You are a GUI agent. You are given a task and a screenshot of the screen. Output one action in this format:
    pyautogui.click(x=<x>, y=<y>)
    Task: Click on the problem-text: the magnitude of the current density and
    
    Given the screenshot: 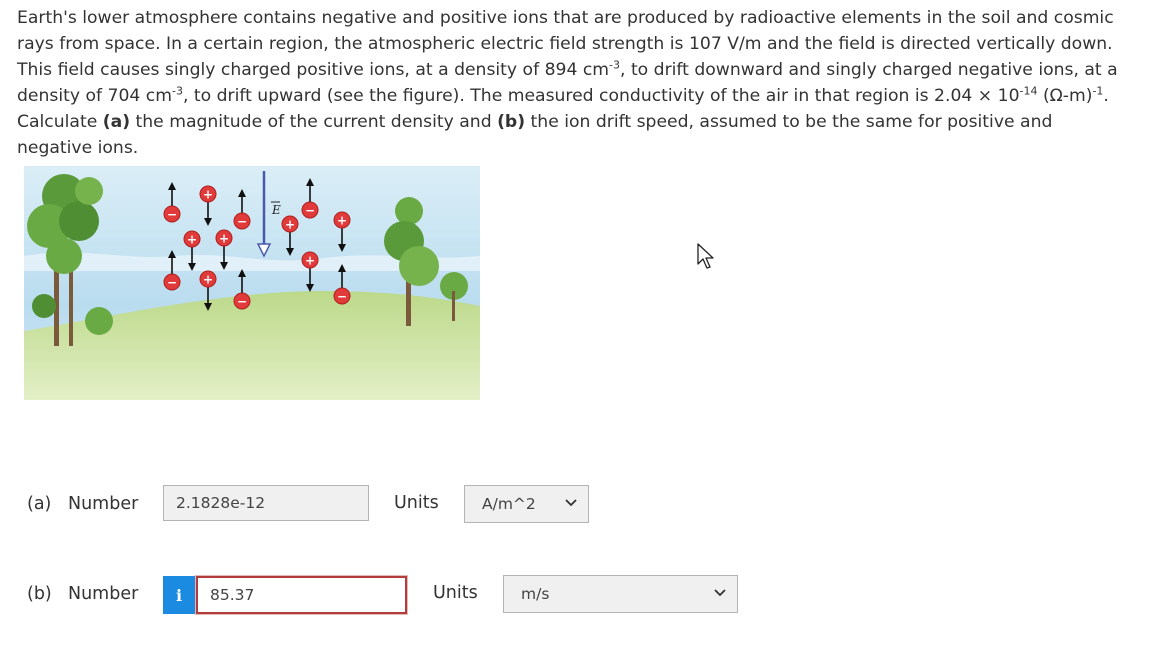 What is the action you would take?
    pyautogui.click(x=314, y=122)
    